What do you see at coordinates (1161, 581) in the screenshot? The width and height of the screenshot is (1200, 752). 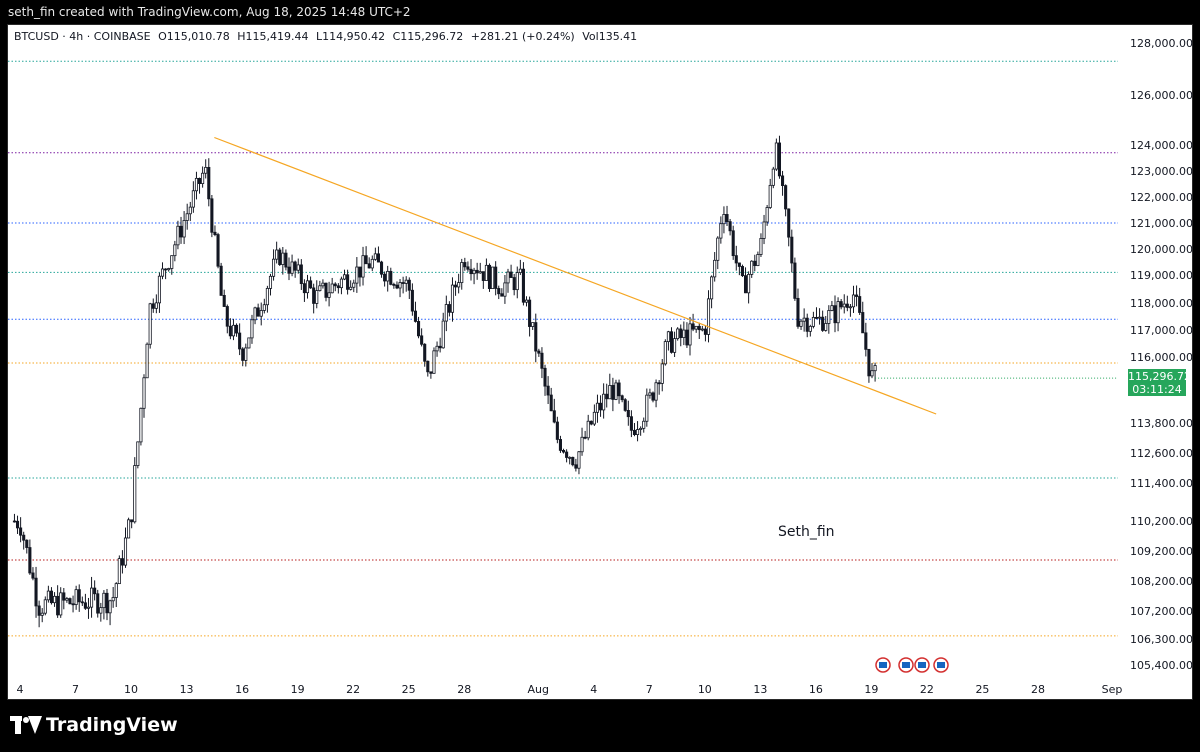 I see `y-tick-label: 108,200.00` at bounding box center [1161, 581].